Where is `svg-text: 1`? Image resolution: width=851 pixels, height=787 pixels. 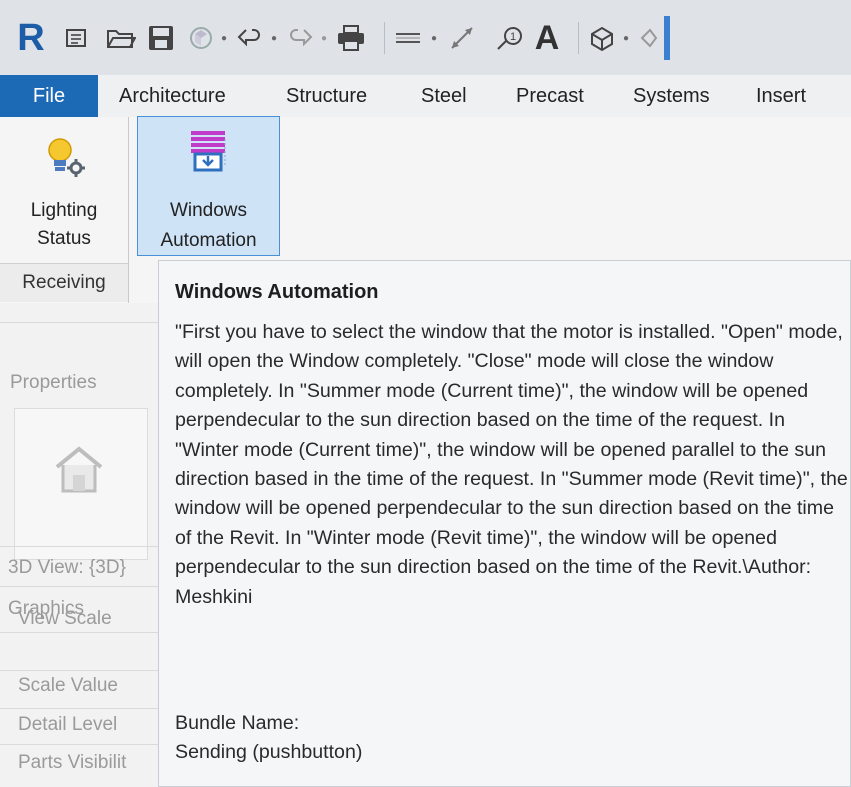 svg-text: 1 is located at coordinates (513, 37).